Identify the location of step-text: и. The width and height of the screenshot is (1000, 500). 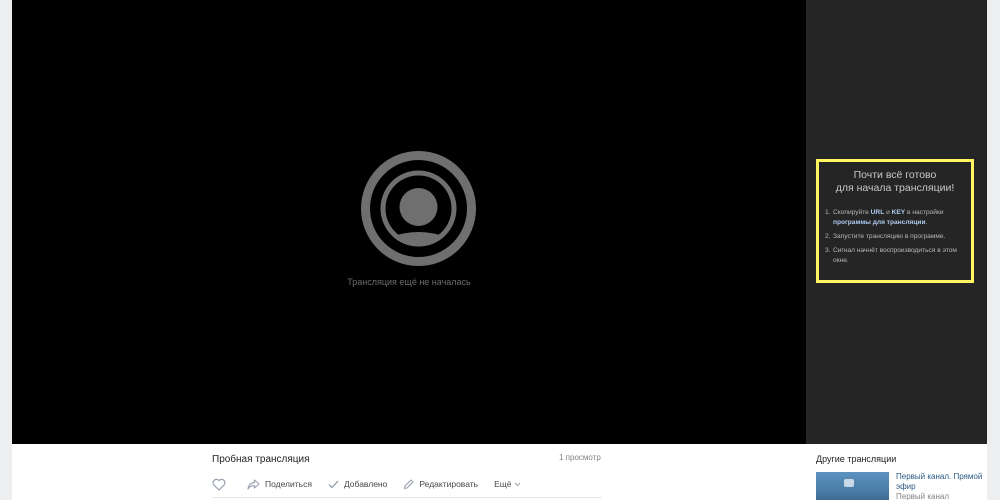
(888, 212).